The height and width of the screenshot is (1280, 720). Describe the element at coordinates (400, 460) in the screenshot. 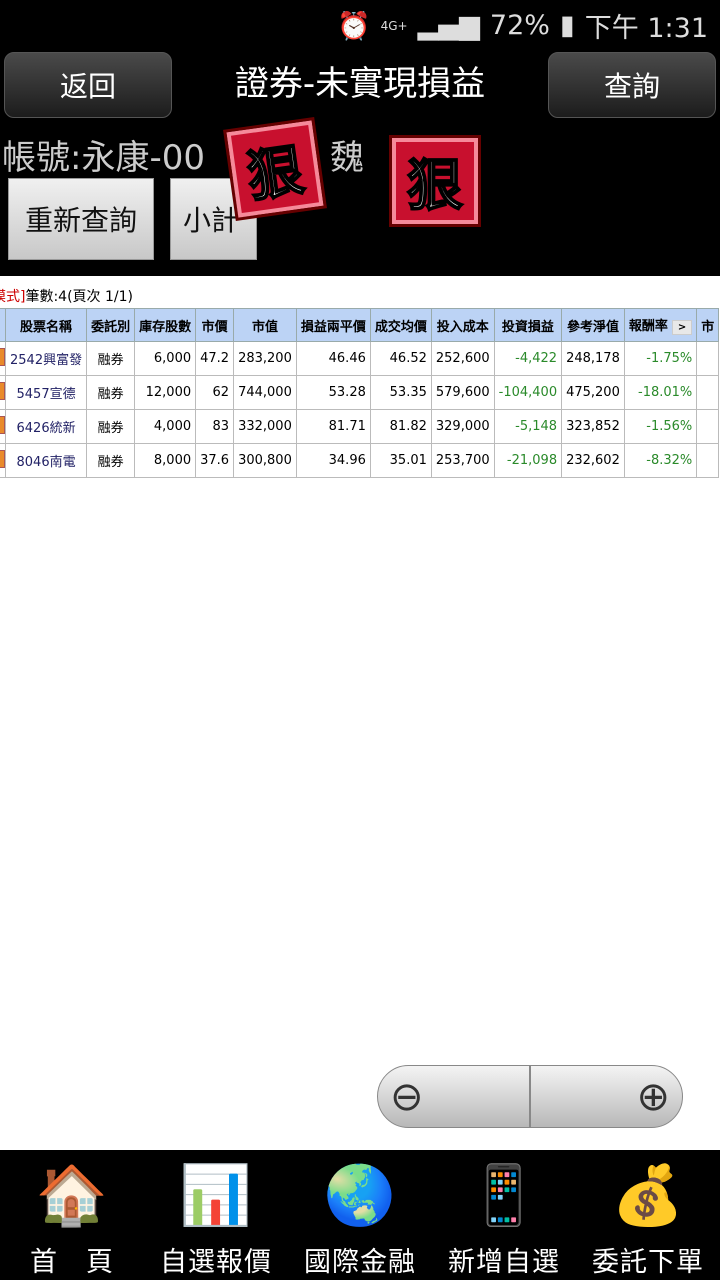

I see `table-cell: 35.01` at that location.